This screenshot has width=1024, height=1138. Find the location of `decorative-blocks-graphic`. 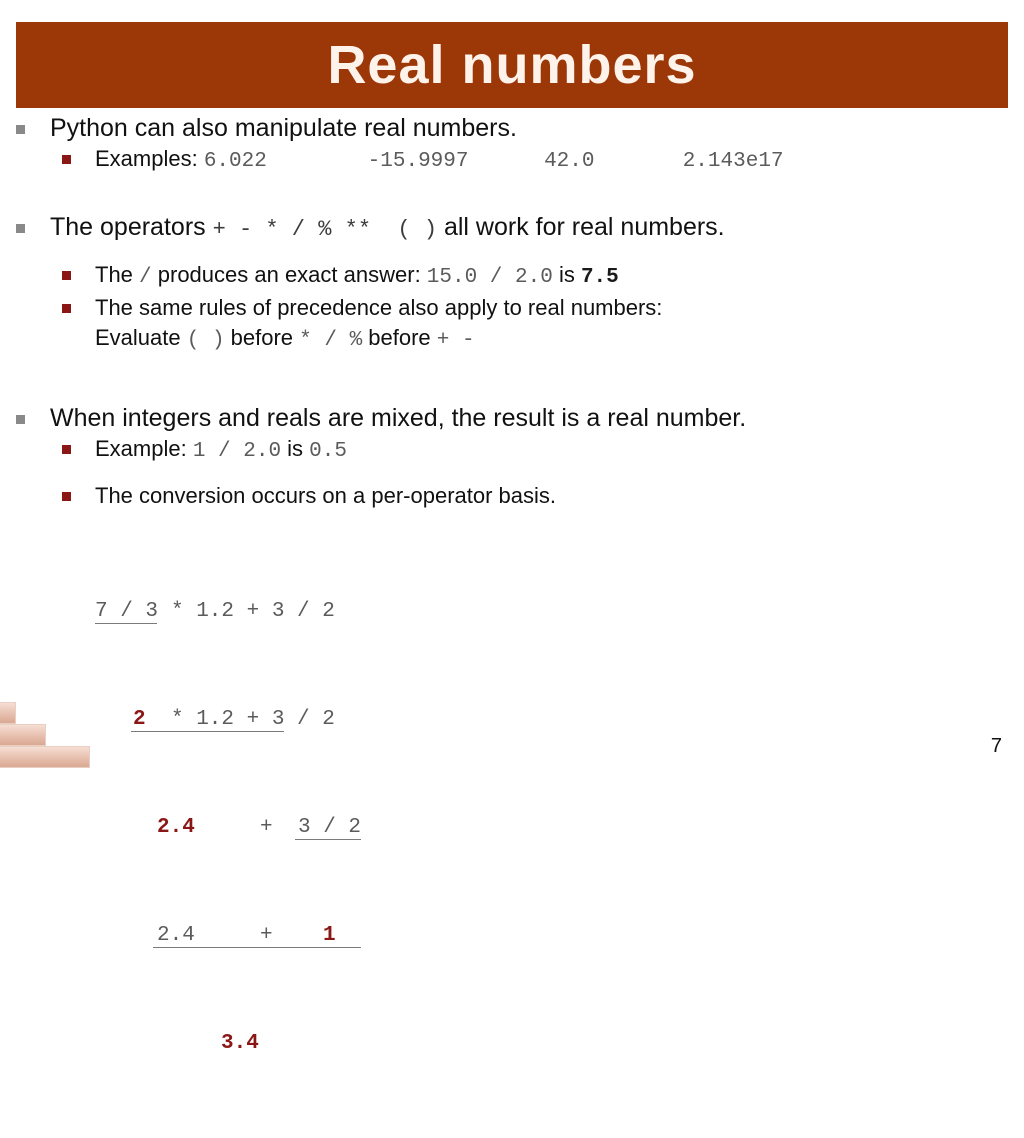

decorative-blocks-graphic is located at coordinates (62, 733).